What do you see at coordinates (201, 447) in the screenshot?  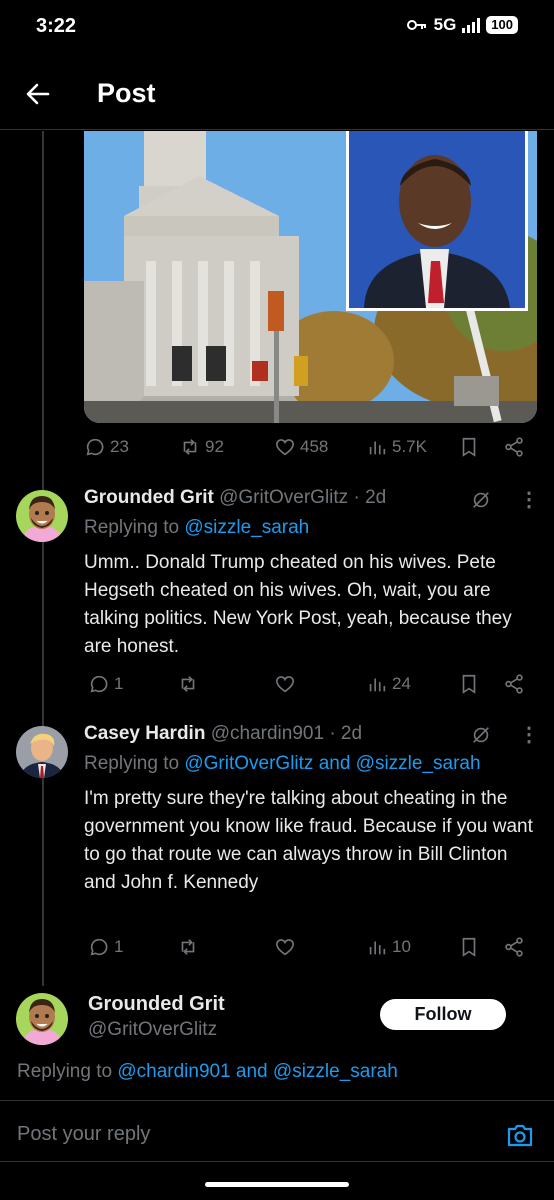 I see `repost-button: 92` at bounding box center [201, 447].